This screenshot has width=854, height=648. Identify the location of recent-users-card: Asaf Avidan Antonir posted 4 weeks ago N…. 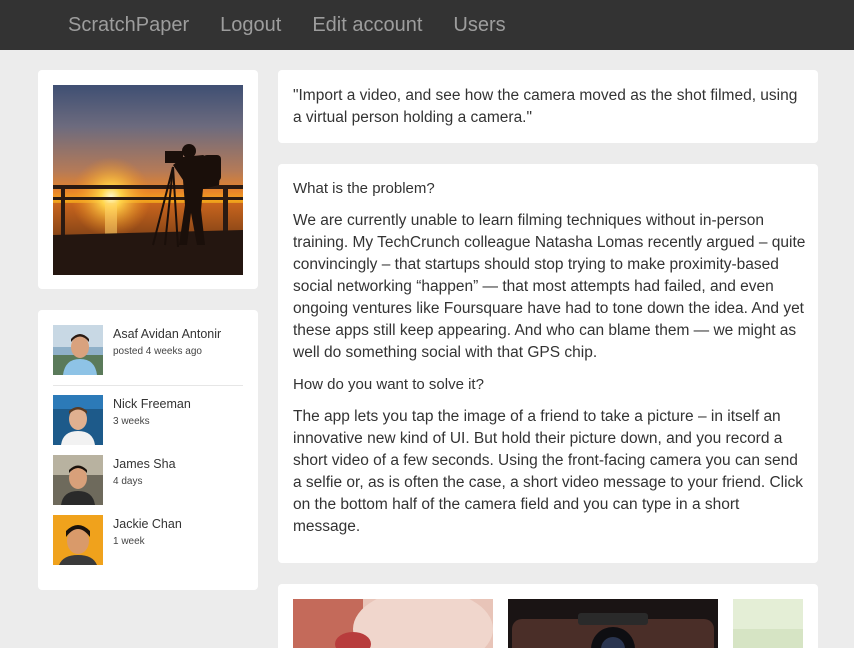
(148, 450).